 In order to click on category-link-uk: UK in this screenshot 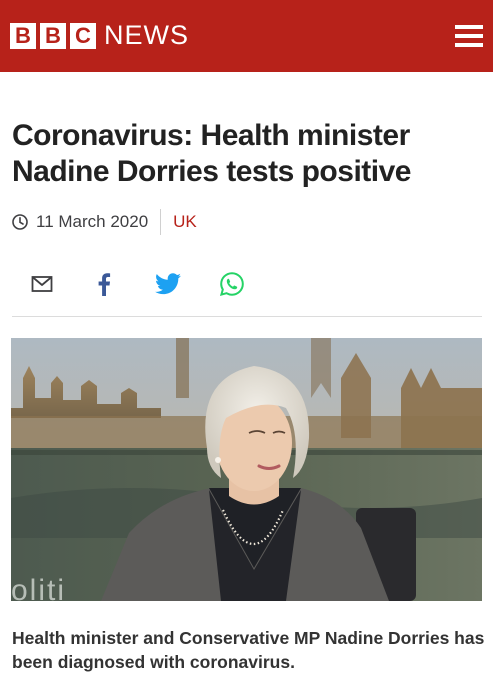, I will do `click(185, 222)`.